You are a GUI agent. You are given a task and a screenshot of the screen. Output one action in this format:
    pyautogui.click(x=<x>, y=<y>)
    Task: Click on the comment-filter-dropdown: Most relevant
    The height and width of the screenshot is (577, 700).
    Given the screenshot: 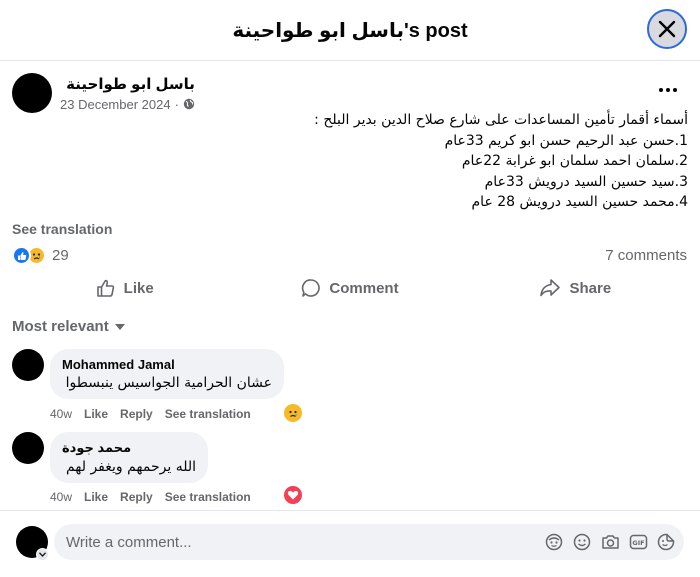 What is the action you would take?
    pyautogui.click(x=68, y=326)
    